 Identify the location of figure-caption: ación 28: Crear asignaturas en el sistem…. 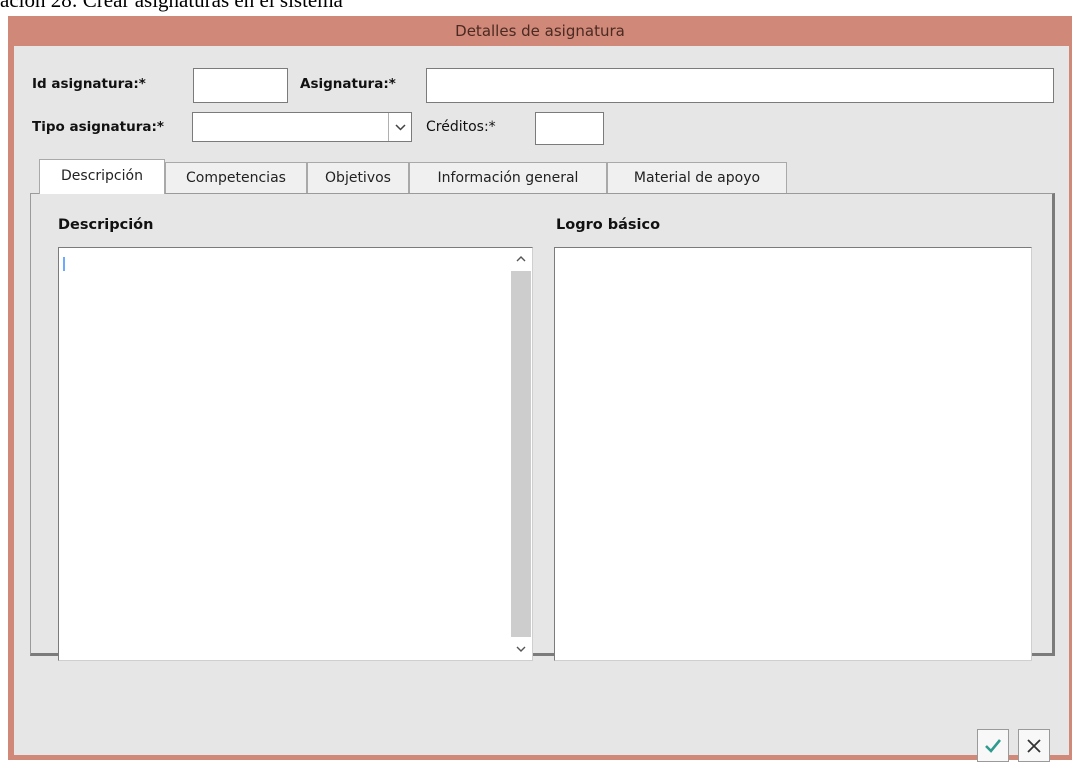
(171, 6).